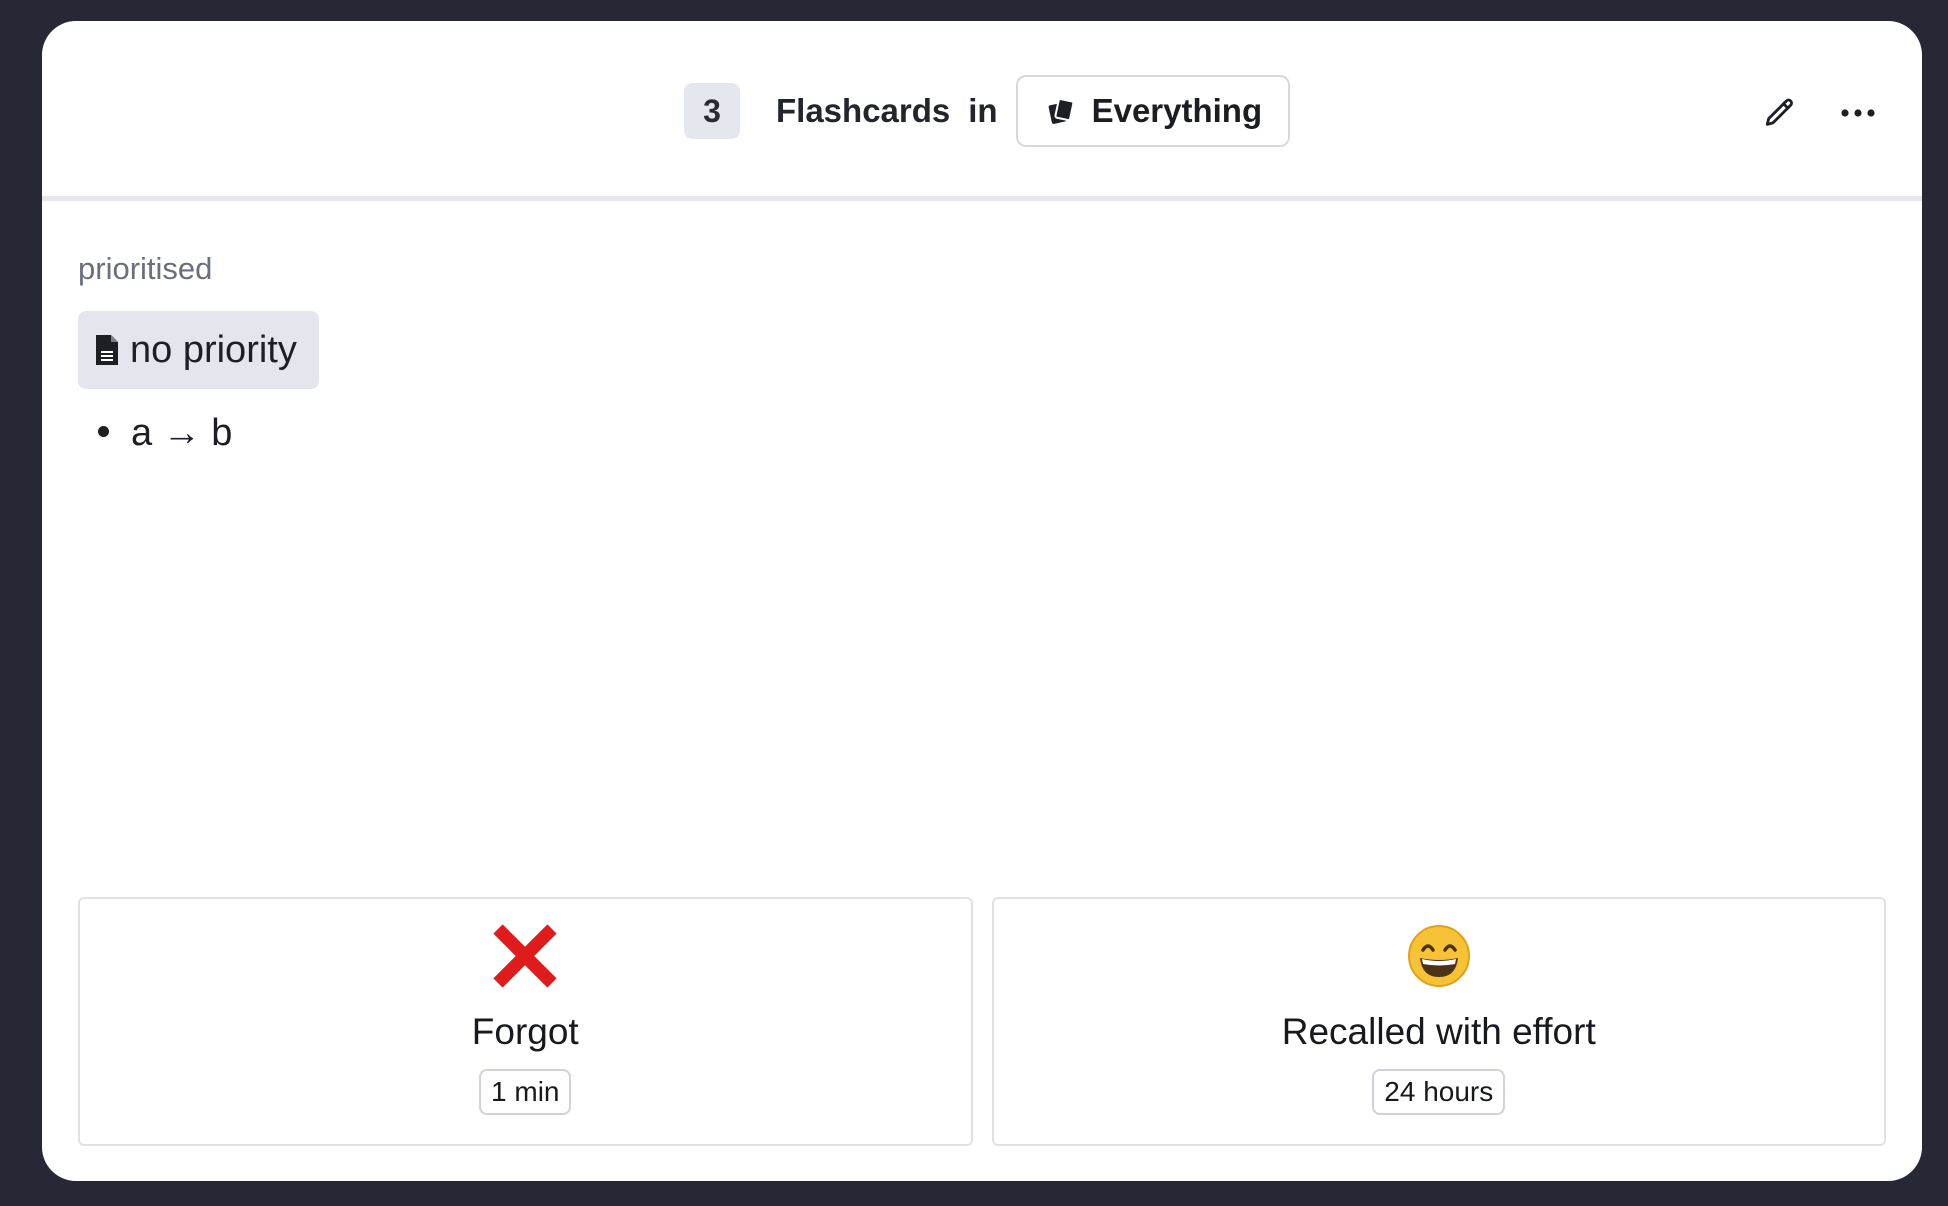 The image size is (1948, 1206). I want to click on in-label: in, so click(983, 110).